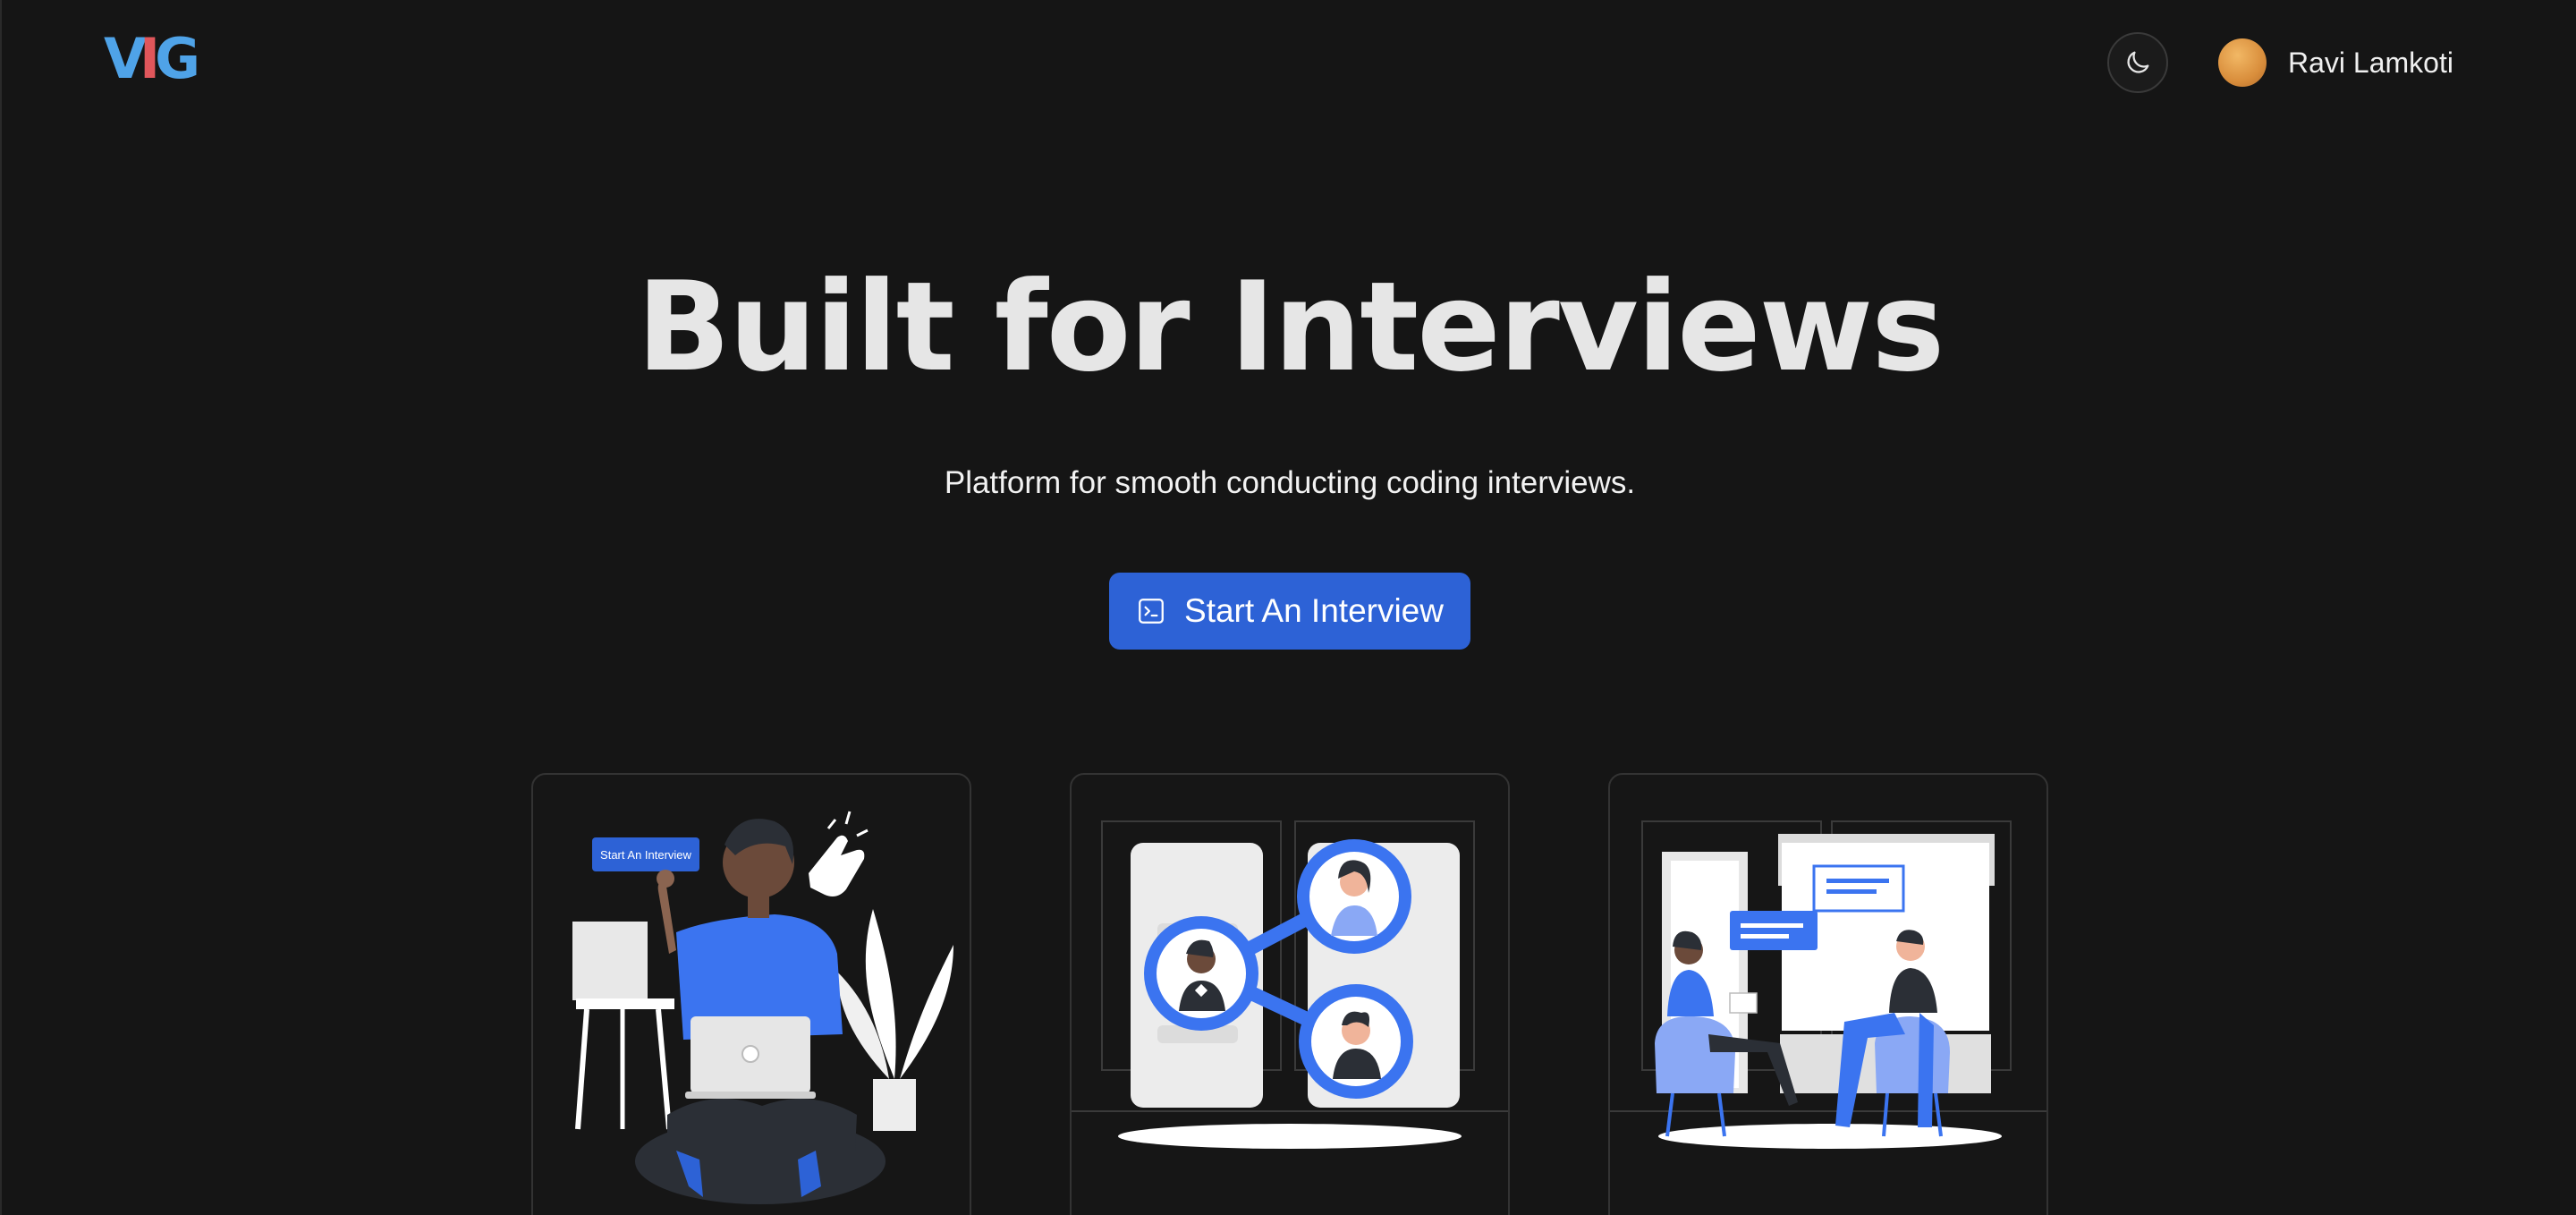 Image resolution: width=2576 pixels, height=1215 pixels. What do you see at coordinates (177, 59) in the screenshot?
I see `logo-letter-g: G` at bounding box center [177, 59].